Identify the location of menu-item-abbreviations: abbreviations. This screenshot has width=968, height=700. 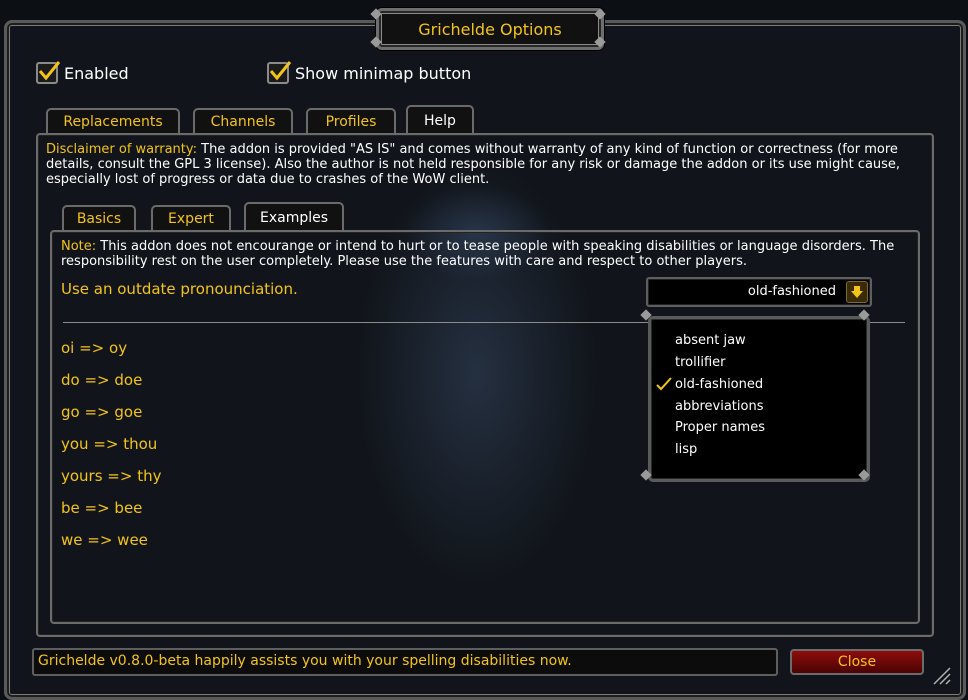
(719, 406).